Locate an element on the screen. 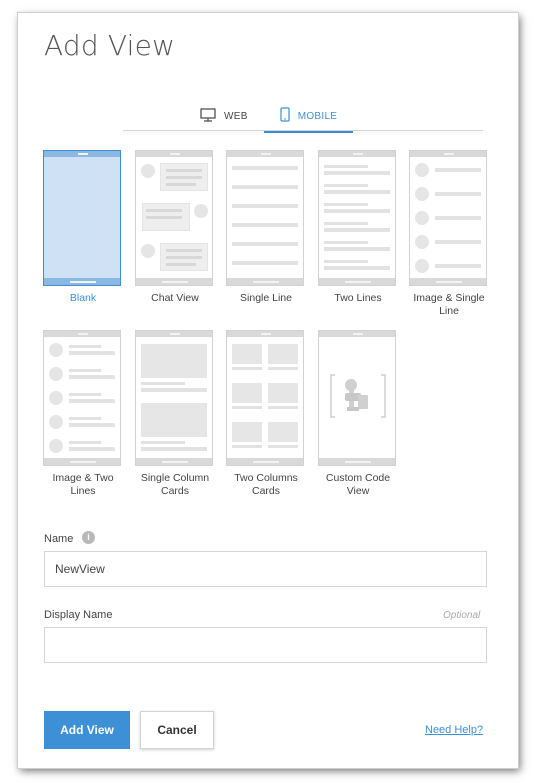 The image size is (534, 783). template-label: Blank is located at coordinates (83, 298).